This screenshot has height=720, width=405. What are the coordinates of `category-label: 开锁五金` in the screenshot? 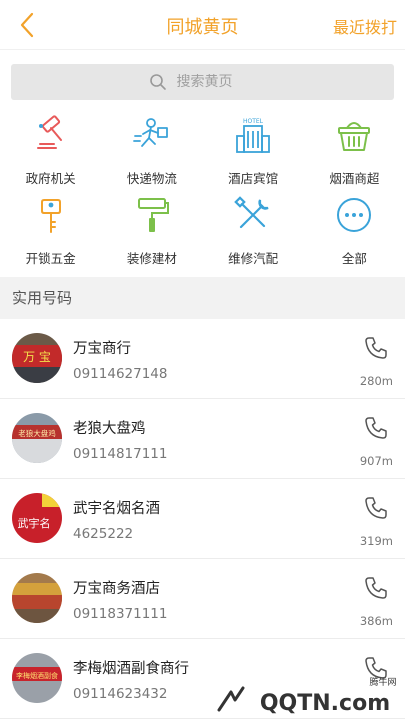 It's located at (50, 258).